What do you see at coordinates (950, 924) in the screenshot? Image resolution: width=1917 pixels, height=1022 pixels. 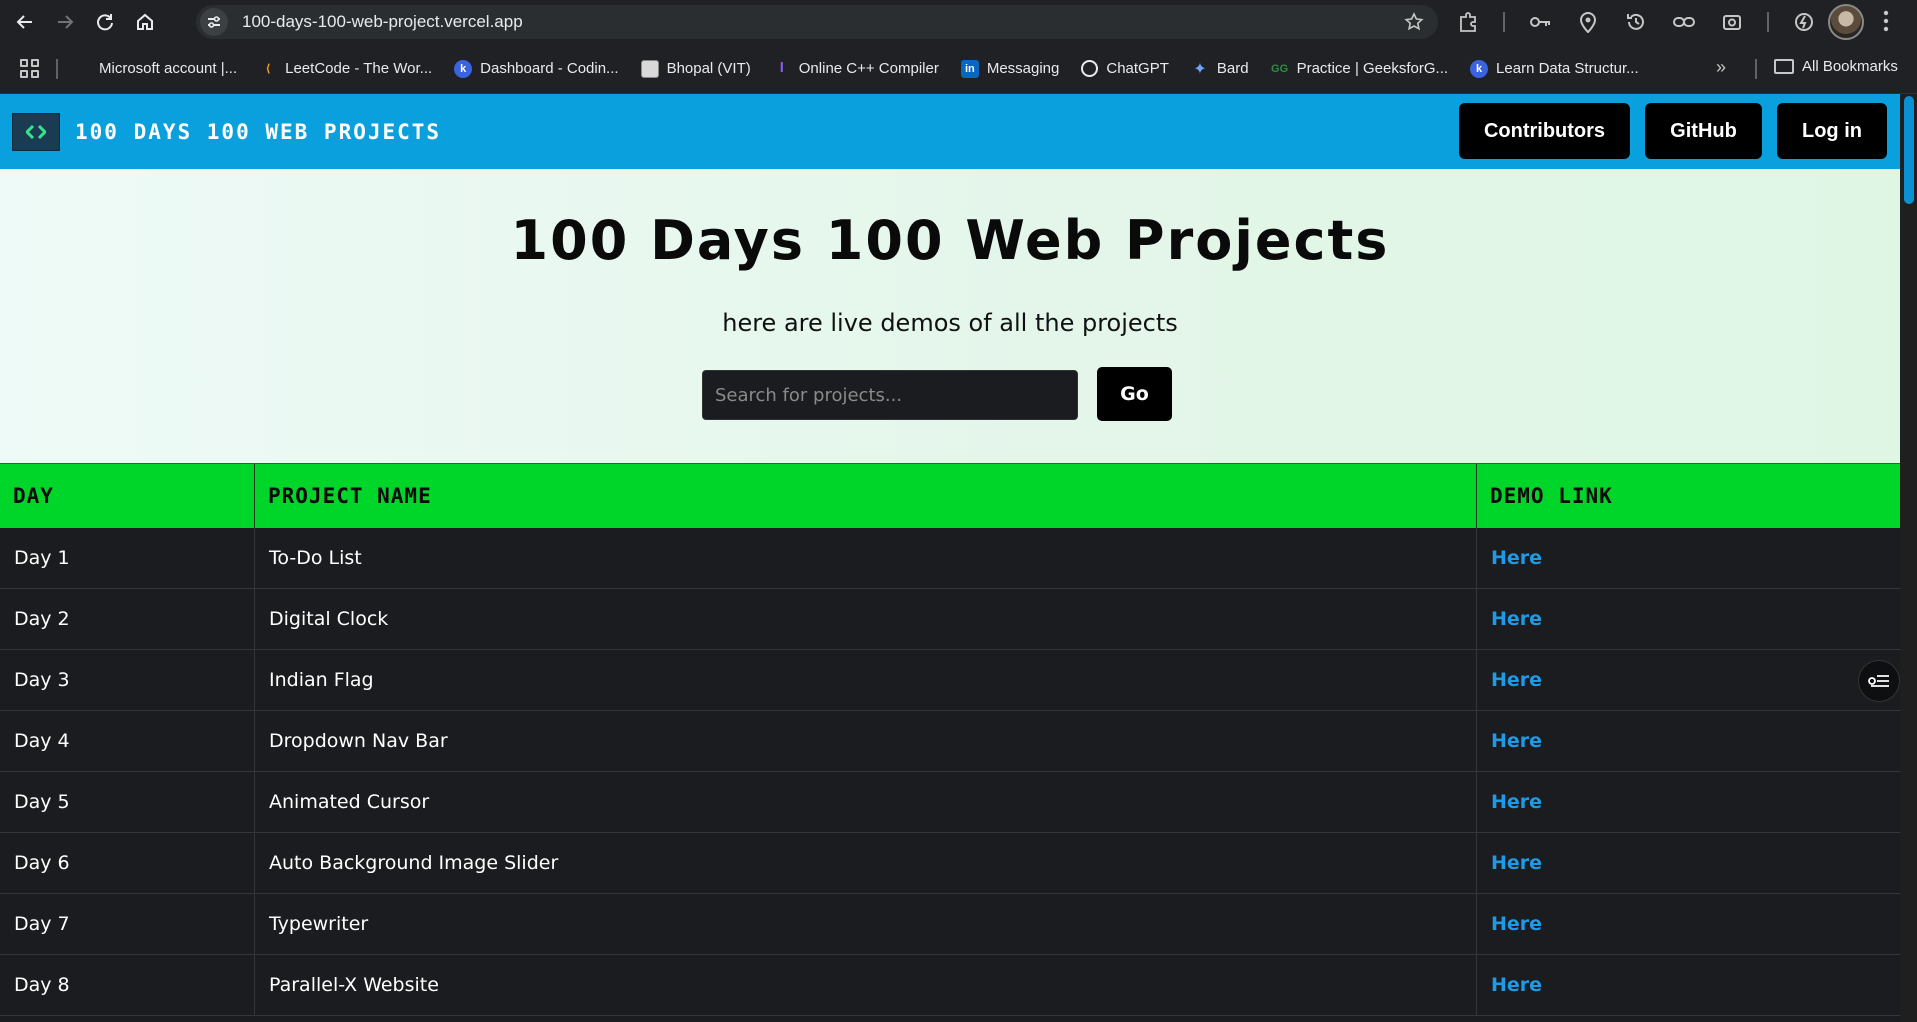 I see `table-row: Day 7 Typewriter Here` at bounding box center [950, 924].